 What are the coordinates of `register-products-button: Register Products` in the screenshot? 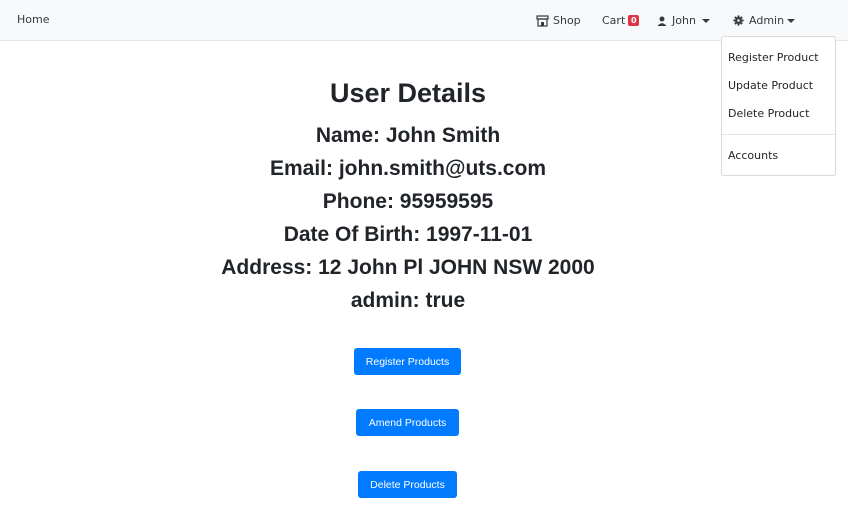 It's located at (407, 361).